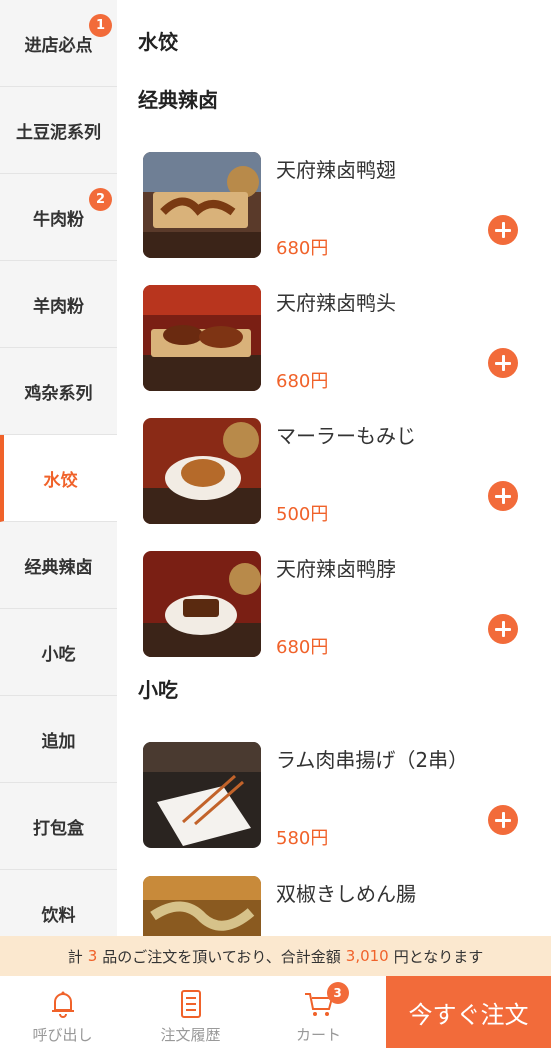 The width and height of the screenshot is (551, 1048). I want to click on sidebar-item-label: 进店必点, so click(58, 45).